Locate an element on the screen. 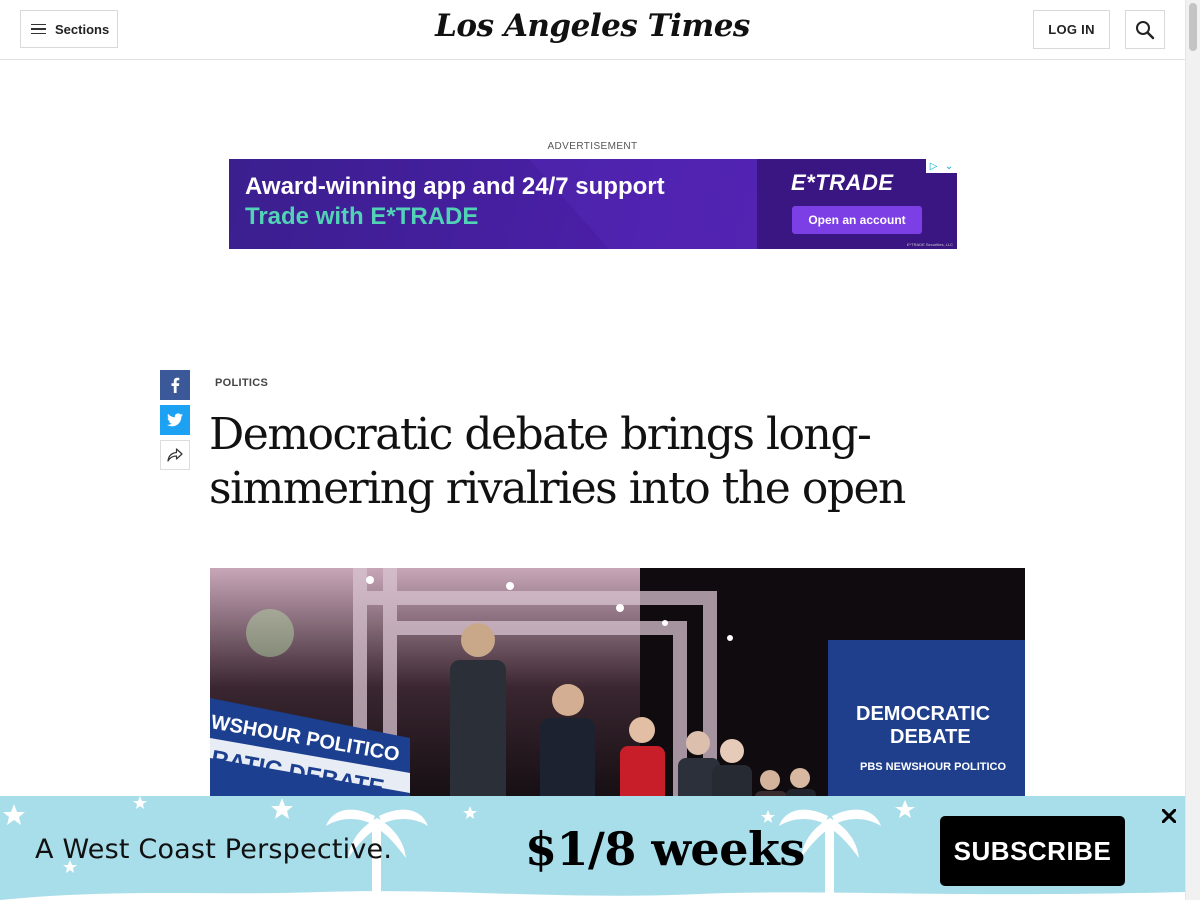  subscribe-tagline: A West Coast Perspective. is located at coordinates (214, 849).